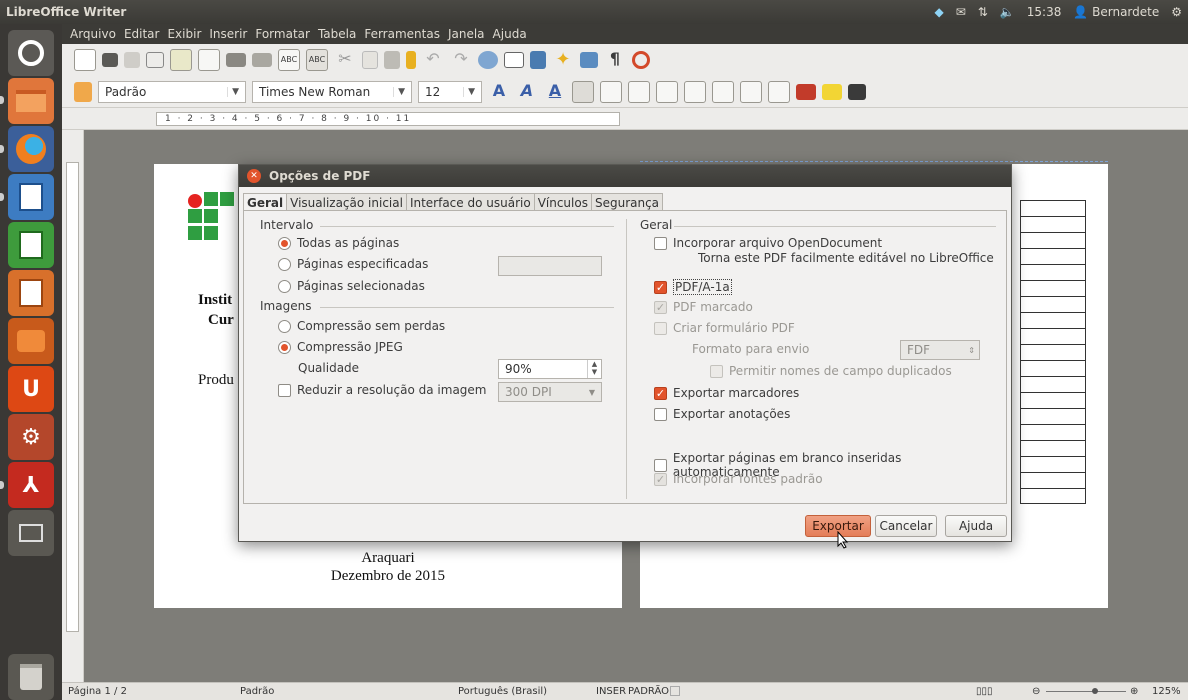 The width and height of the screenshot is (1188, 700). I want to click on volume-icon: 🔈, so click(1007, 12).